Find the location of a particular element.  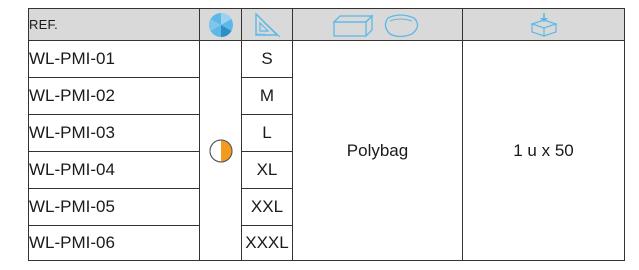

header-row: REF. is located at coordinates (326, 24).